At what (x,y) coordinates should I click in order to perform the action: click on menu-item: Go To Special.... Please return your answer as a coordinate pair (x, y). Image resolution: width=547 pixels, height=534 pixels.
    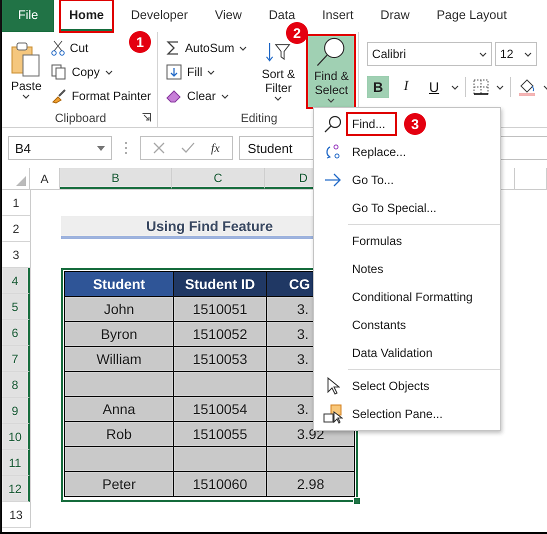
    Looking at the image, I should click on (394, 208).